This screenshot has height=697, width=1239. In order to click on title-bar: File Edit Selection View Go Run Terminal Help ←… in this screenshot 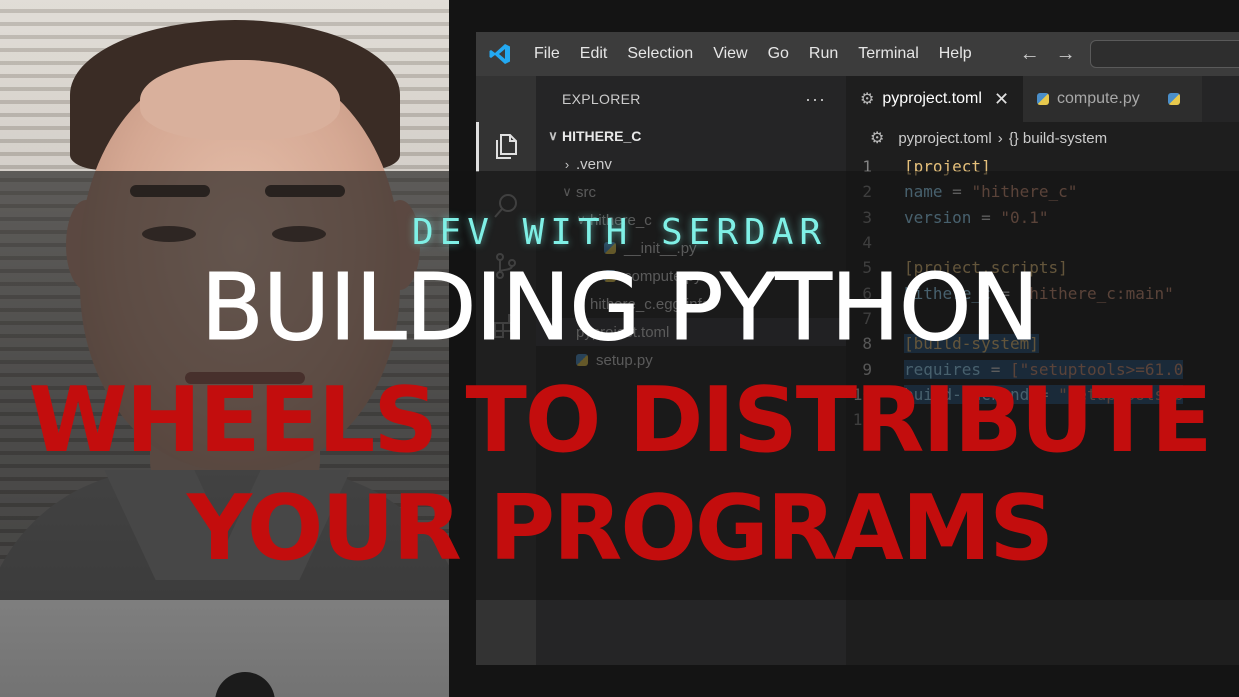, I will do `click(857, 54)`.